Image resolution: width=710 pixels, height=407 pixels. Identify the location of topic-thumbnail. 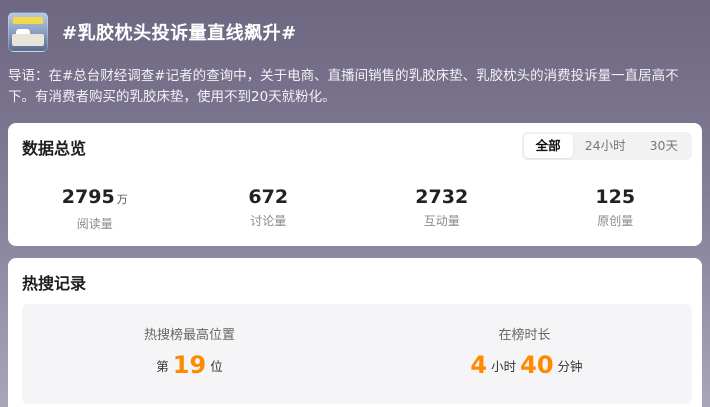
(28, 32).